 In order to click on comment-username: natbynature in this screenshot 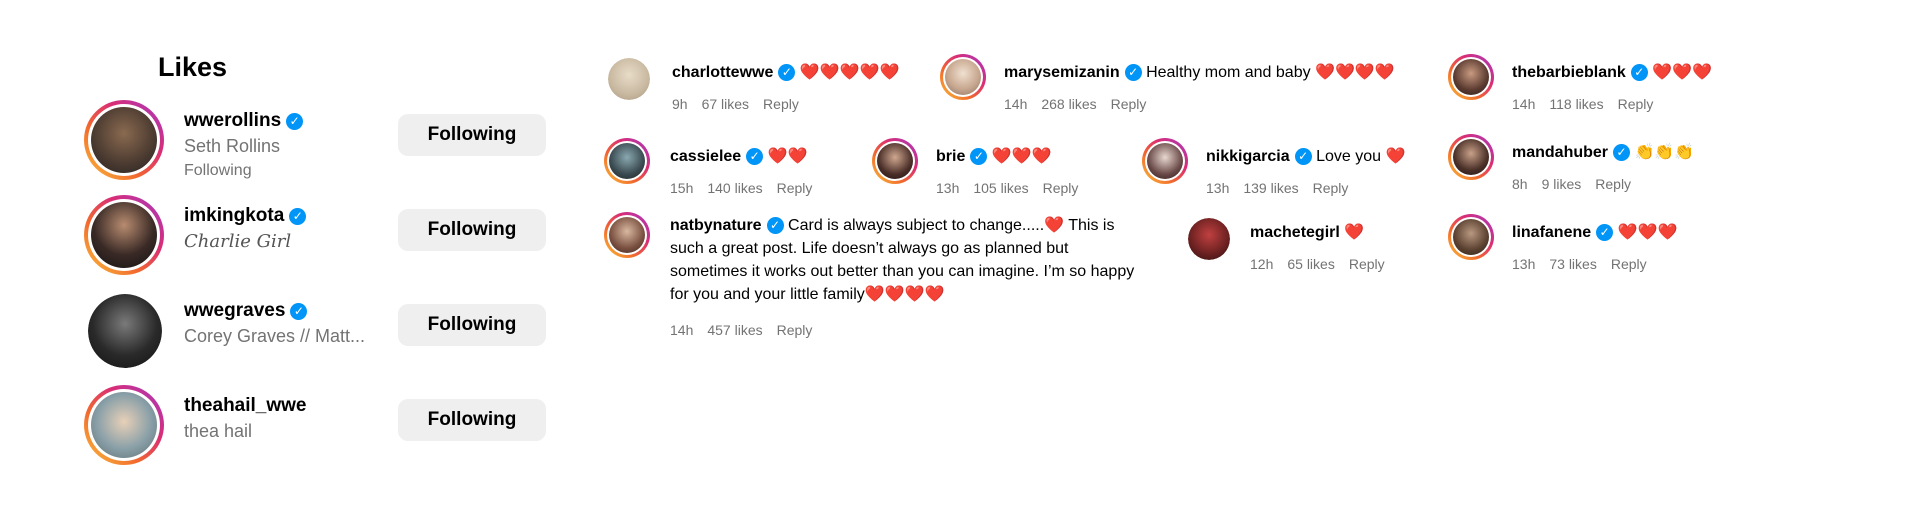, I will do `click(716, 225)`.